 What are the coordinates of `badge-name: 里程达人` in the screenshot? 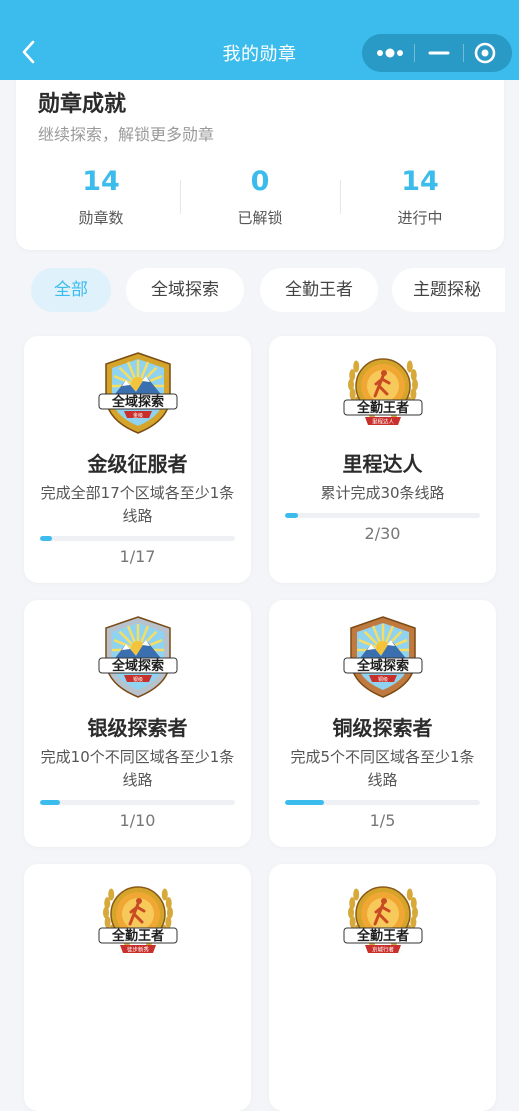 It's located at (382, 464).